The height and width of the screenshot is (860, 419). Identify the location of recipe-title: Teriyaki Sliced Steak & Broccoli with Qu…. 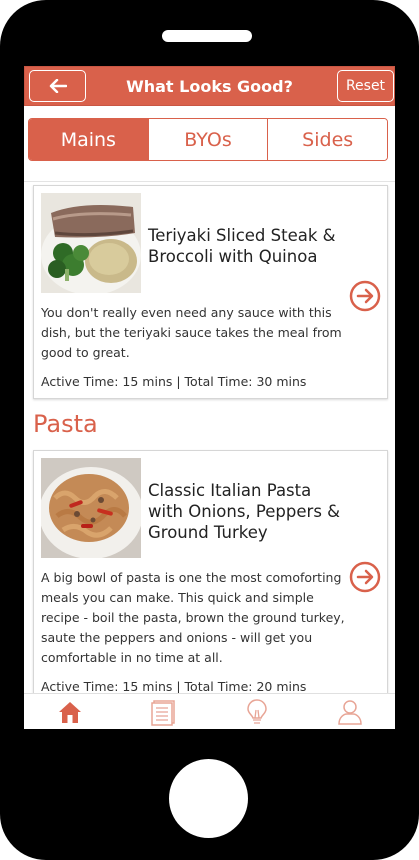
(248, 246).